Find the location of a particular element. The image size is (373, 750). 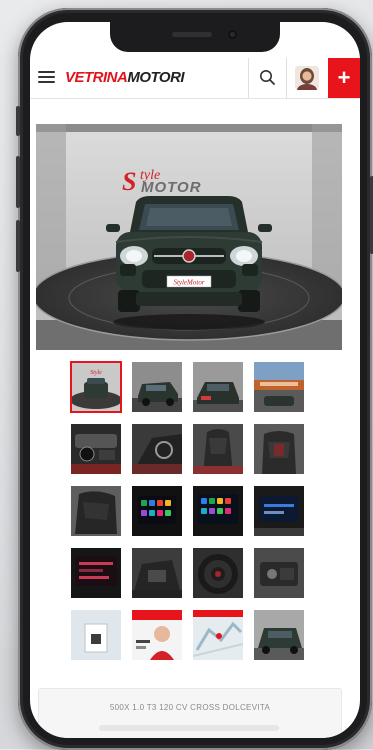

svg-text: S is located at coordinates (129, 181).